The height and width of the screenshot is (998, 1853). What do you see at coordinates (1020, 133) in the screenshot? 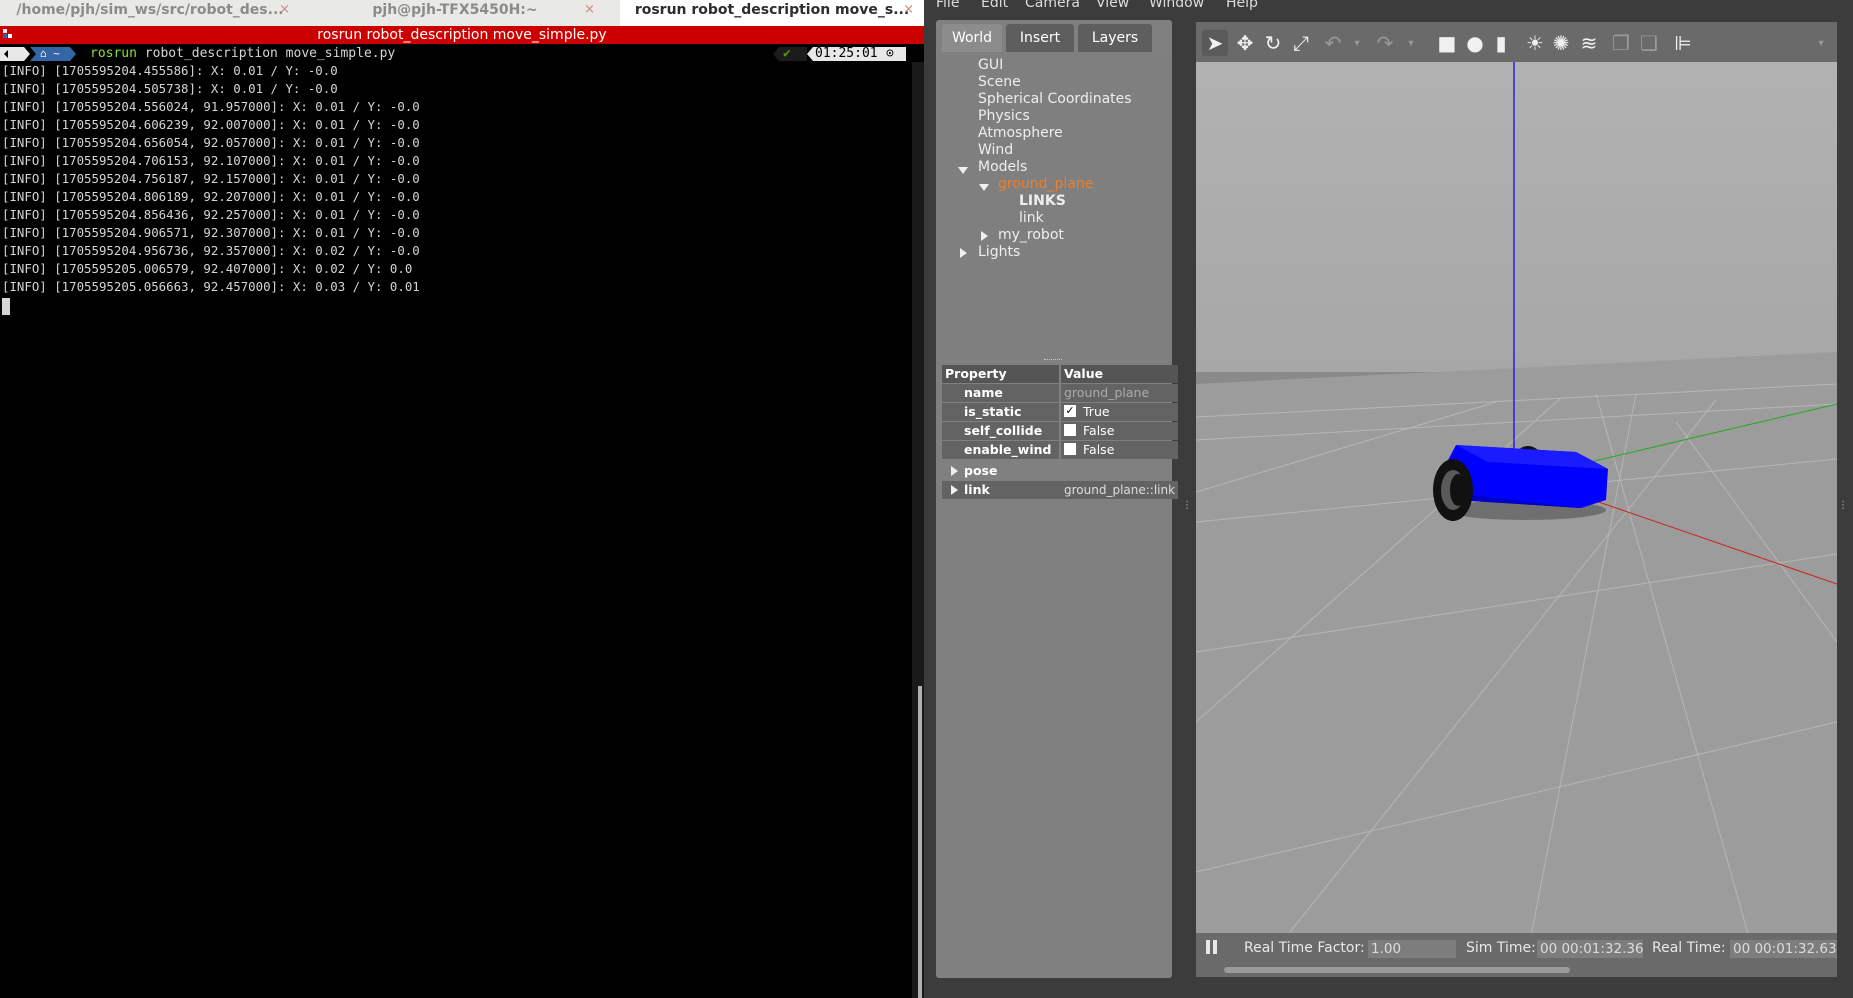
I see `tree-item-atmosphere: Atmosphere` at bounding box center [1020, 133].